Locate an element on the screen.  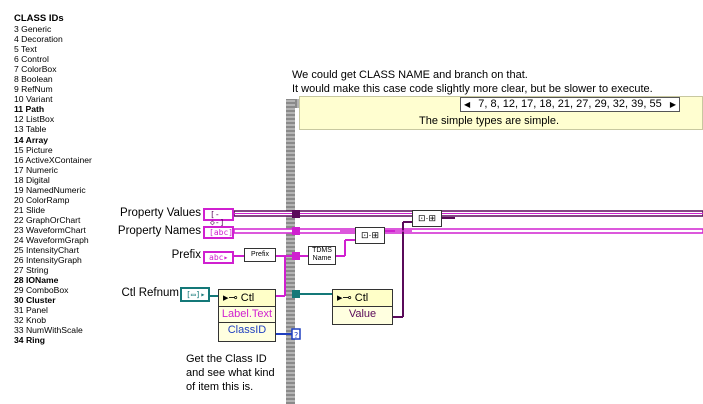
terminal-ctl-refnum: [▭]▸ is located at coordinates (195, 294).